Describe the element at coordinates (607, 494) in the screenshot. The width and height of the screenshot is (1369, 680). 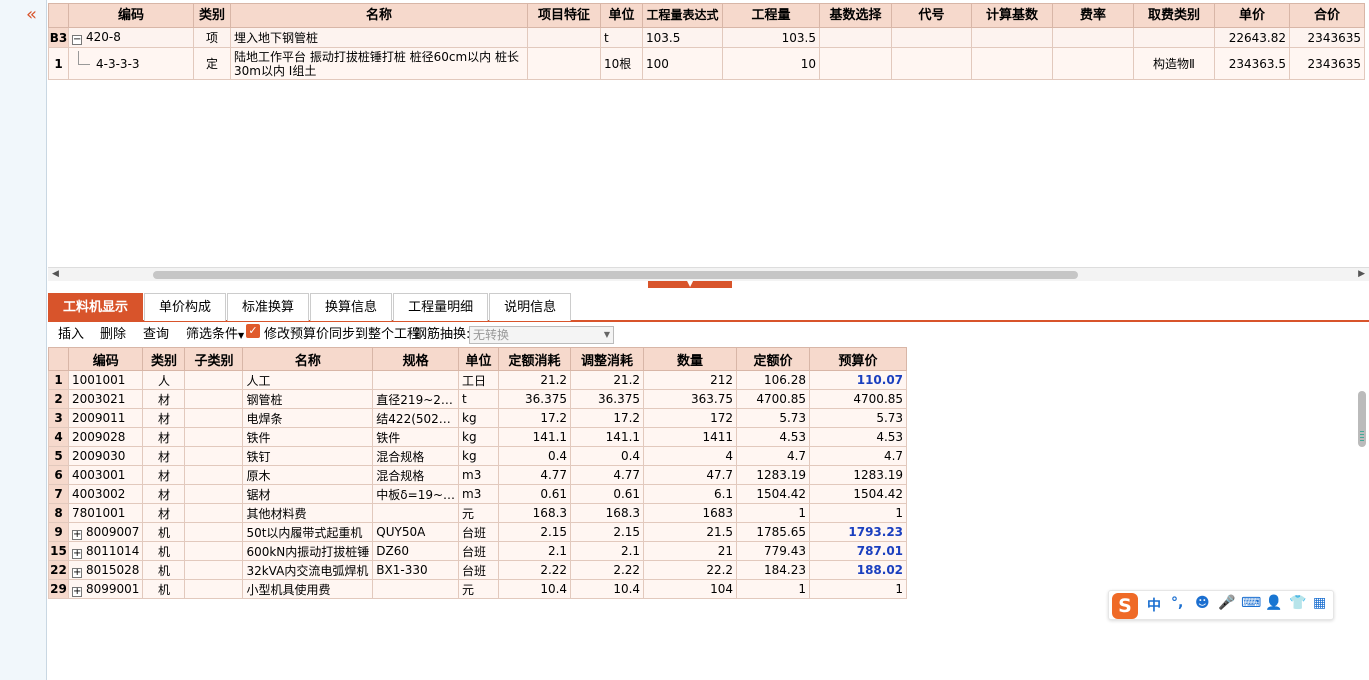
I see `adjusted-cell: 0.61` at that location.